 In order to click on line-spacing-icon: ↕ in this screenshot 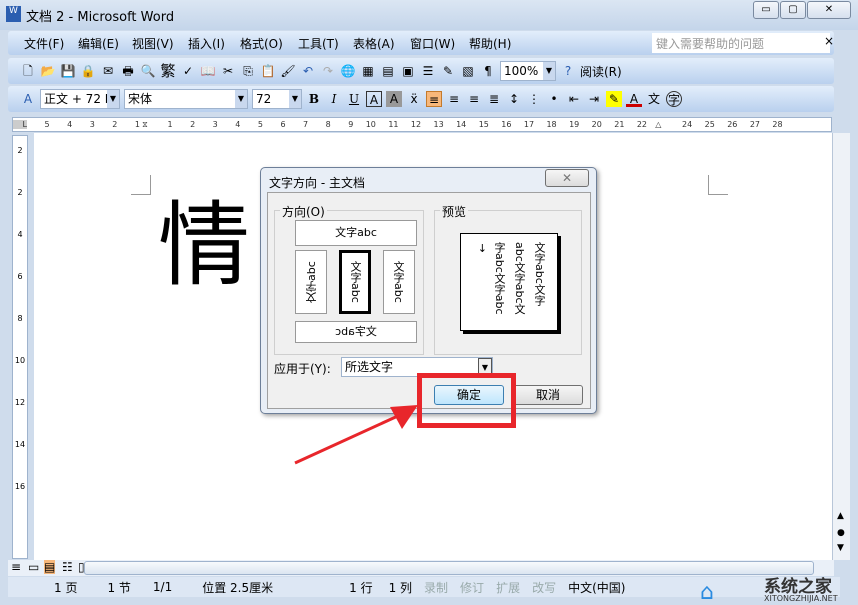, I will do `click(514, 99)`.